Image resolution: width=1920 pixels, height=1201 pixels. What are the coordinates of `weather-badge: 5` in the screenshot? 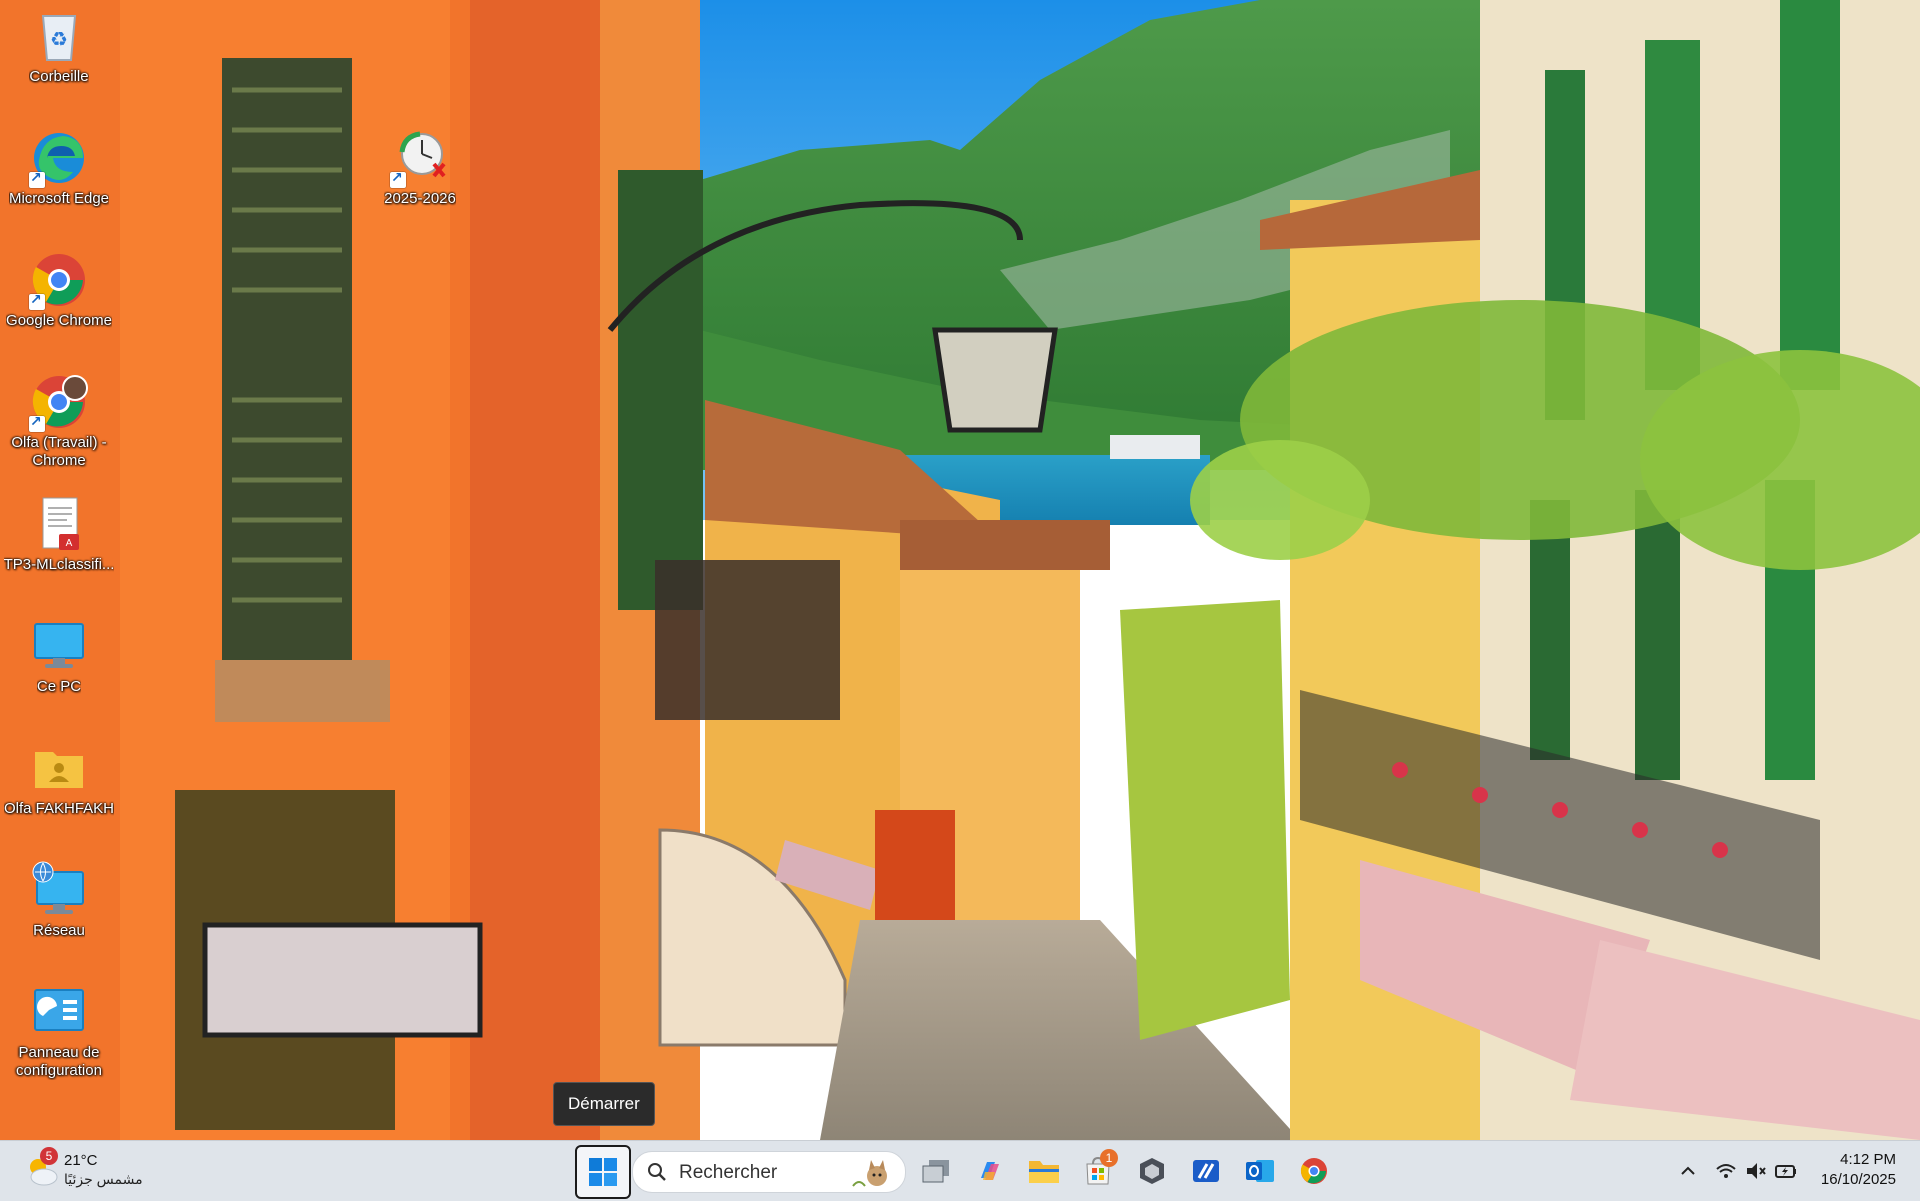 It's located at (49, 1156).